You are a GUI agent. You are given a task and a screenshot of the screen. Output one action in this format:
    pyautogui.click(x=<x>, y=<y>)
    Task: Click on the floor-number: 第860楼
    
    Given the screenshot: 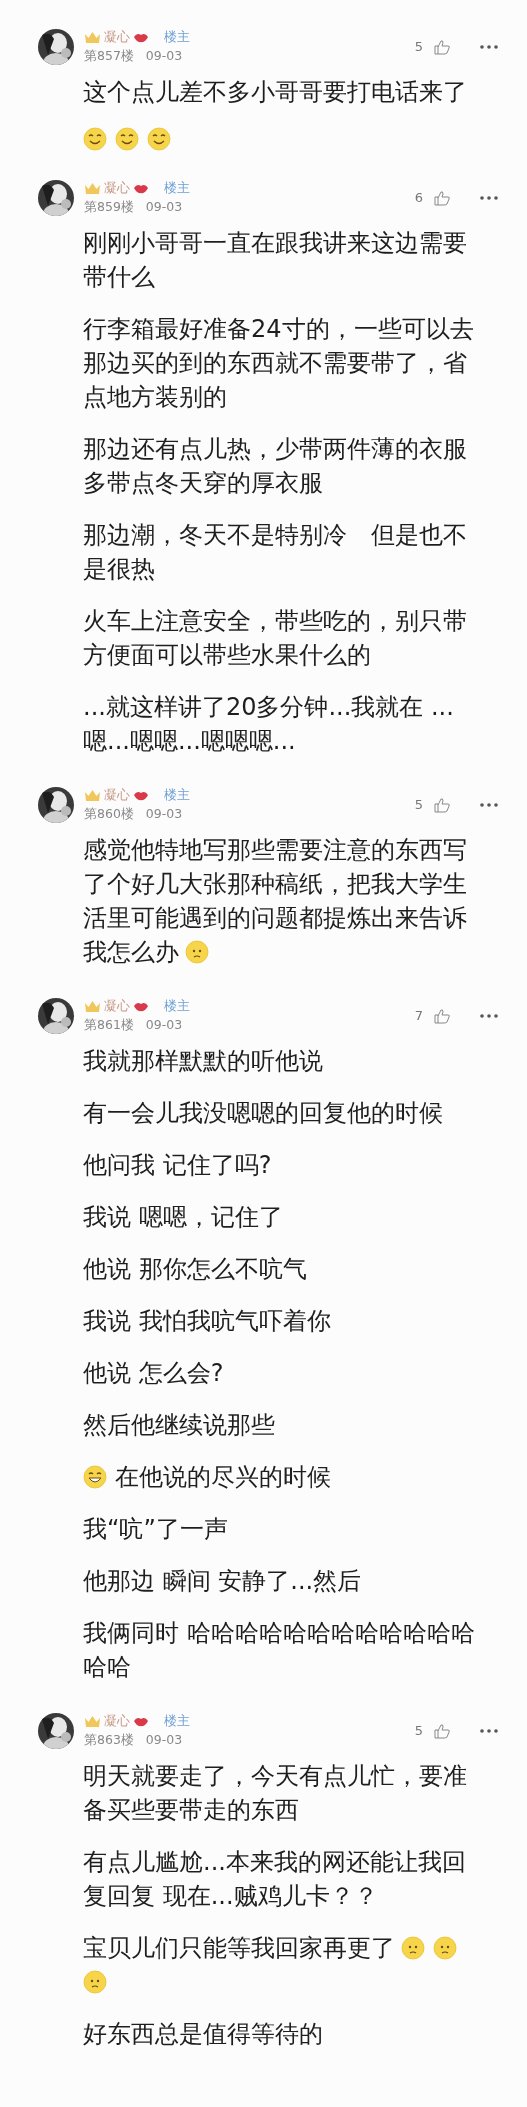 What is the action you would take?
    pyautogui.click(x=109, y=814)
    